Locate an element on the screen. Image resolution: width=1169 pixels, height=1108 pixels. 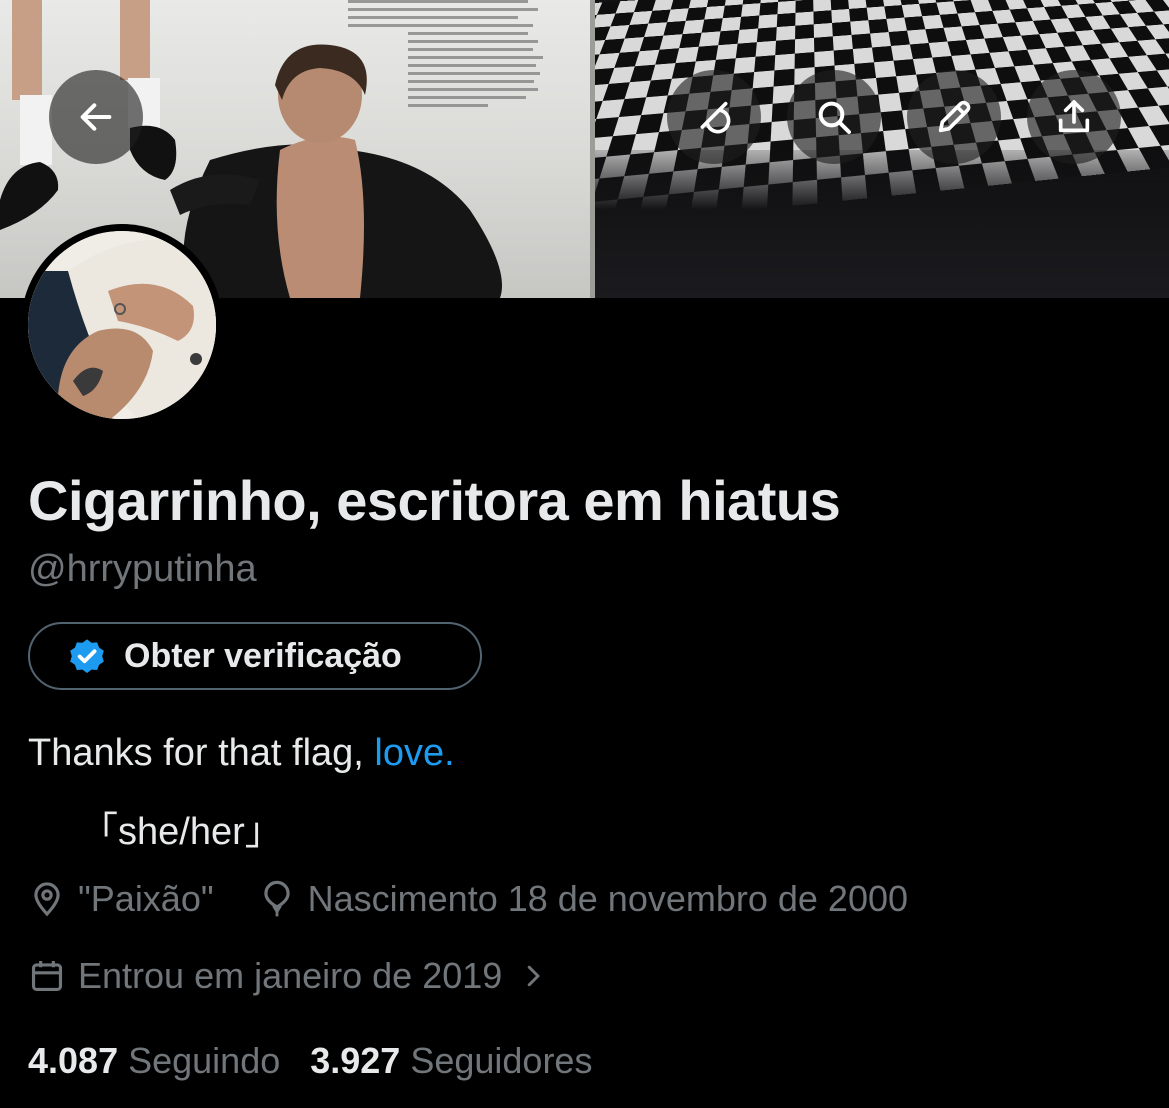
following-label: Seguindo is located at coordinates (204, 1060).